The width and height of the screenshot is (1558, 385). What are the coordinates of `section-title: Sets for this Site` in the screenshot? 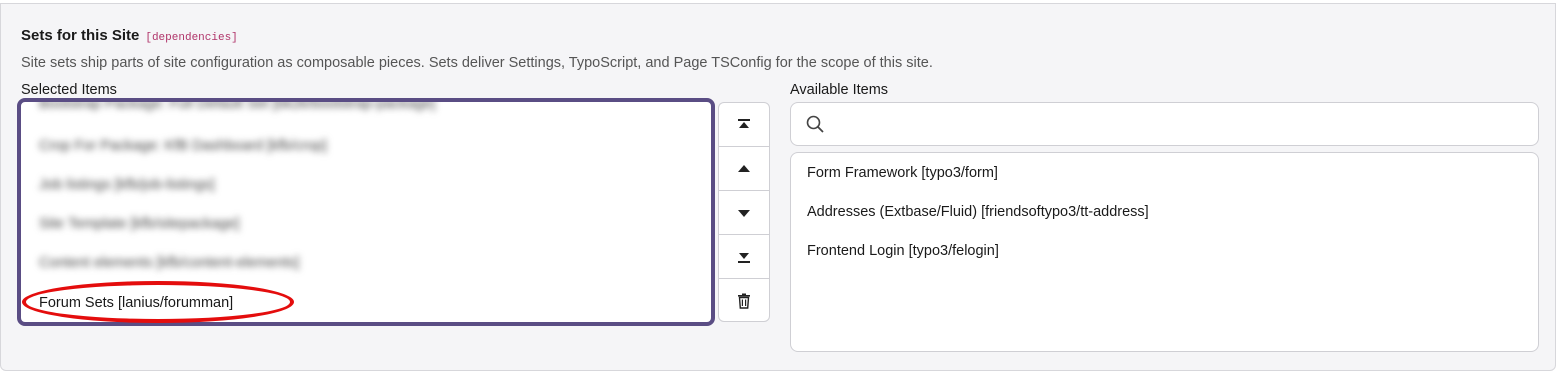 It's located at (80, 35).